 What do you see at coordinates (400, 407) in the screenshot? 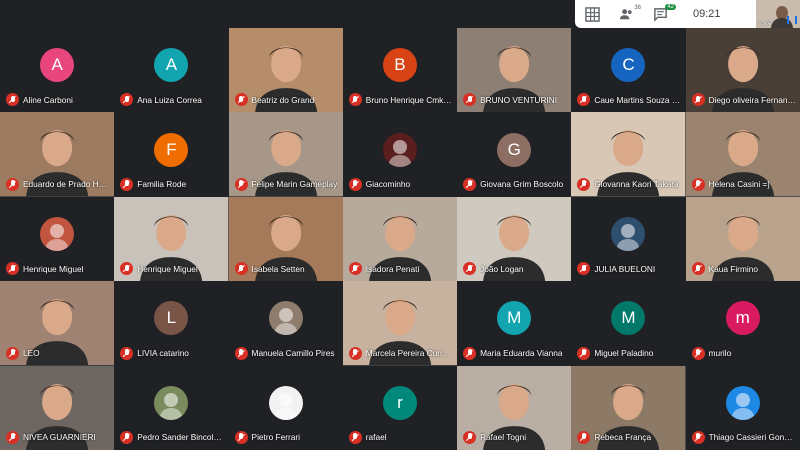
I see `participant-tile-rafael: r rafael` at bounding box center [400, 407].